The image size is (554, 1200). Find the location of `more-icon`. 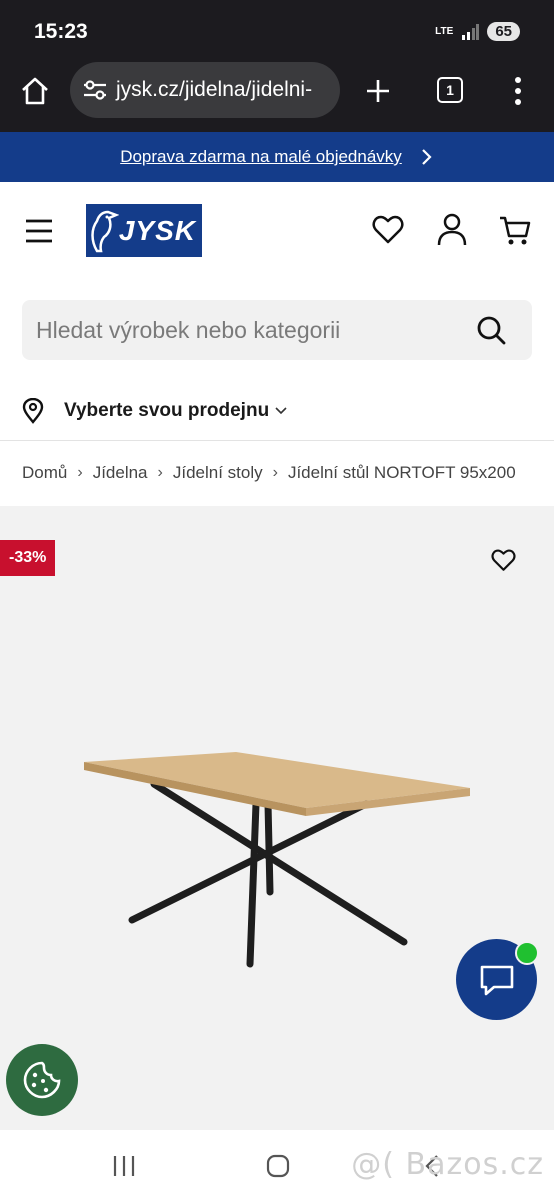

more-icon is located at coordinates (518, 91).